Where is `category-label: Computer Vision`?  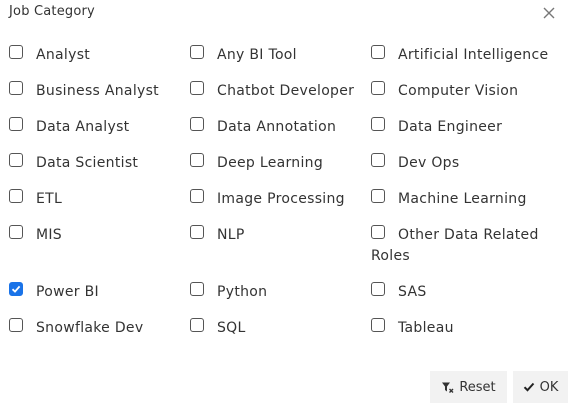 category-label: Computer Vision is located at coordinates (458, 91).